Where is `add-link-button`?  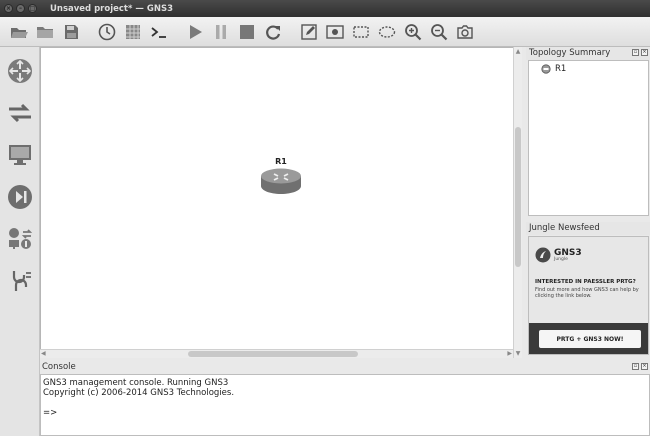
add-link-button is located at coordinates (20, 281).